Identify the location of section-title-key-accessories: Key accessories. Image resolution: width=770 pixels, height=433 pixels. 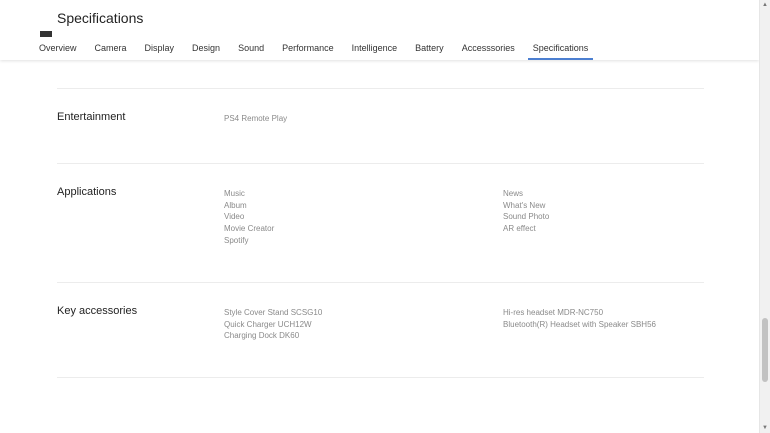
(97, 311).